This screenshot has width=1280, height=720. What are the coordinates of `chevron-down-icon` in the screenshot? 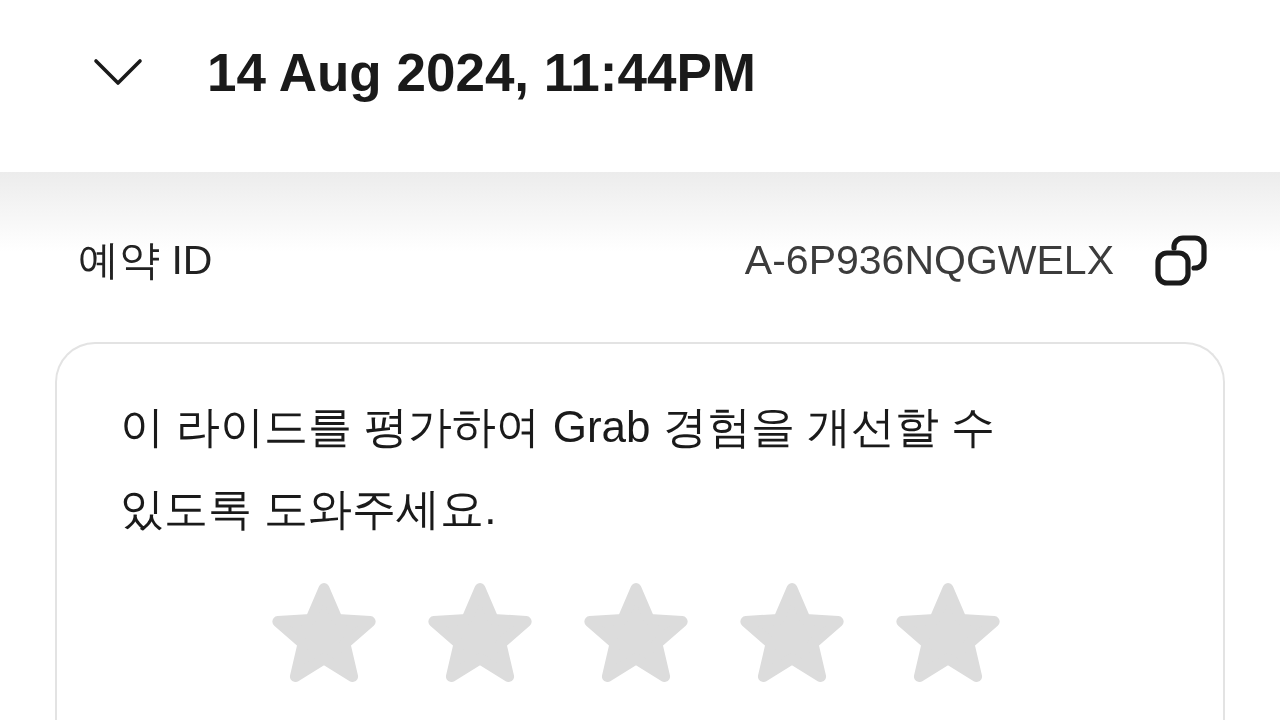 It's located at (118, 72).